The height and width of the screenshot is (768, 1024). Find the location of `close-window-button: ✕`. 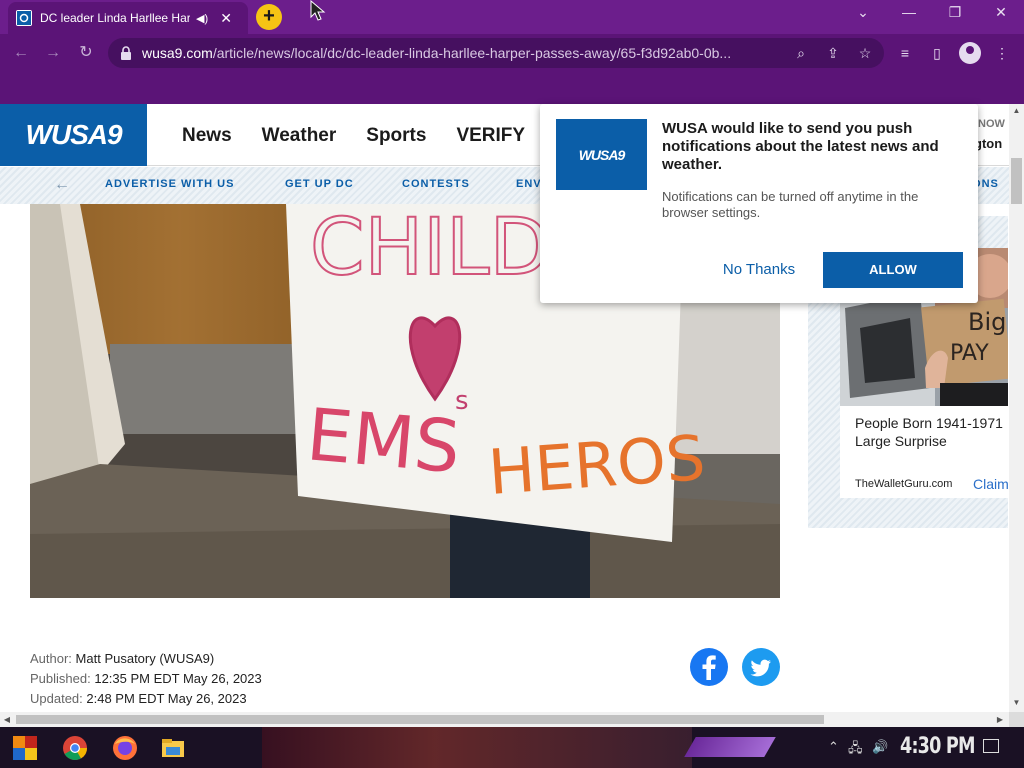

close-window-button: ✕ is located at coordinates (1001, 12).